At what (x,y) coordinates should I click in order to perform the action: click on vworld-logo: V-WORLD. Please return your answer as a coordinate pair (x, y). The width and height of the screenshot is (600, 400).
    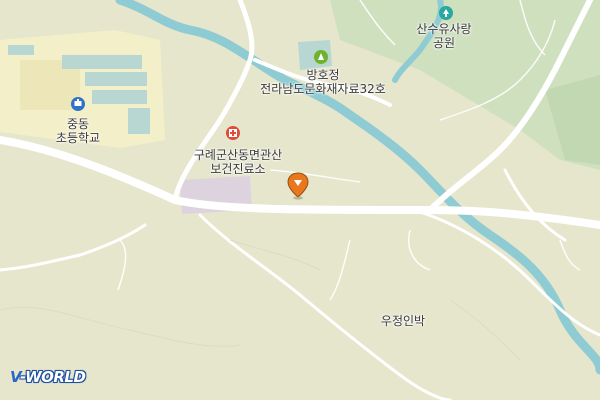
    Looking at the image, I should click on (48, 377).